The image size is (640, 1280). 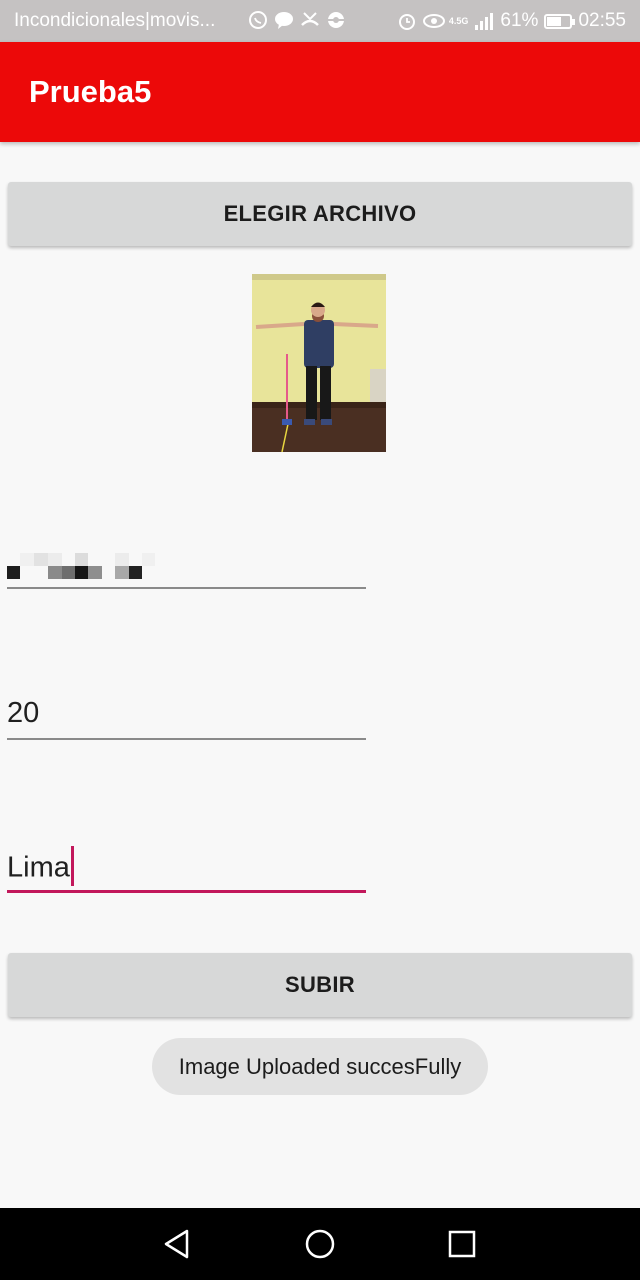 What do you see at coordinates (458, 20) in the screenshot?
I see `network-type: 4.5G` at bounding box center [458, 20].